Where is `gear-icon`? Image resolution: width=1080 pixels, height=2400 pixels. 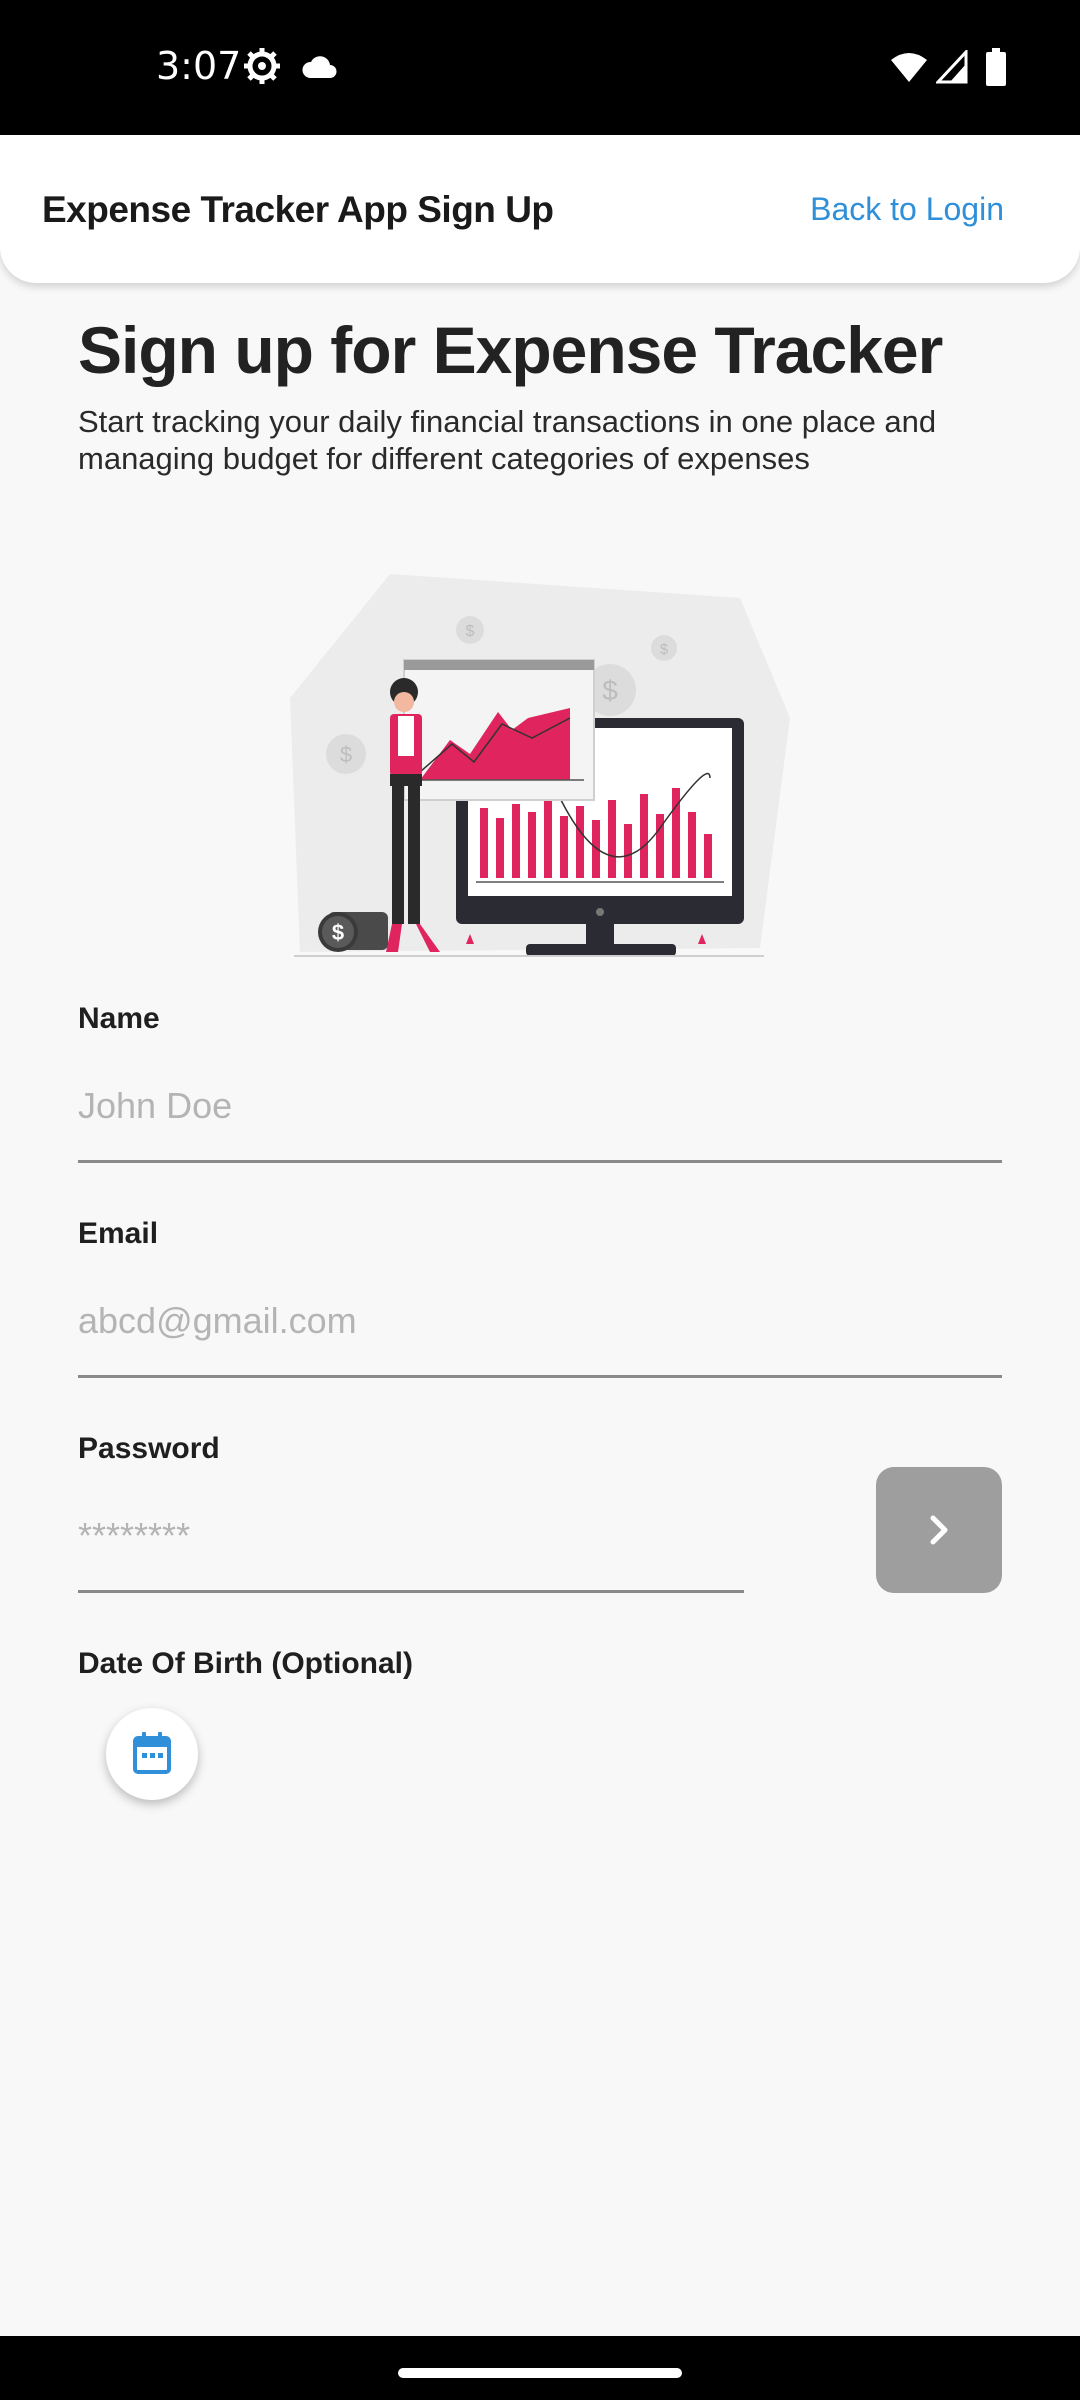 gear-icon is located at coordinates (262, 66).